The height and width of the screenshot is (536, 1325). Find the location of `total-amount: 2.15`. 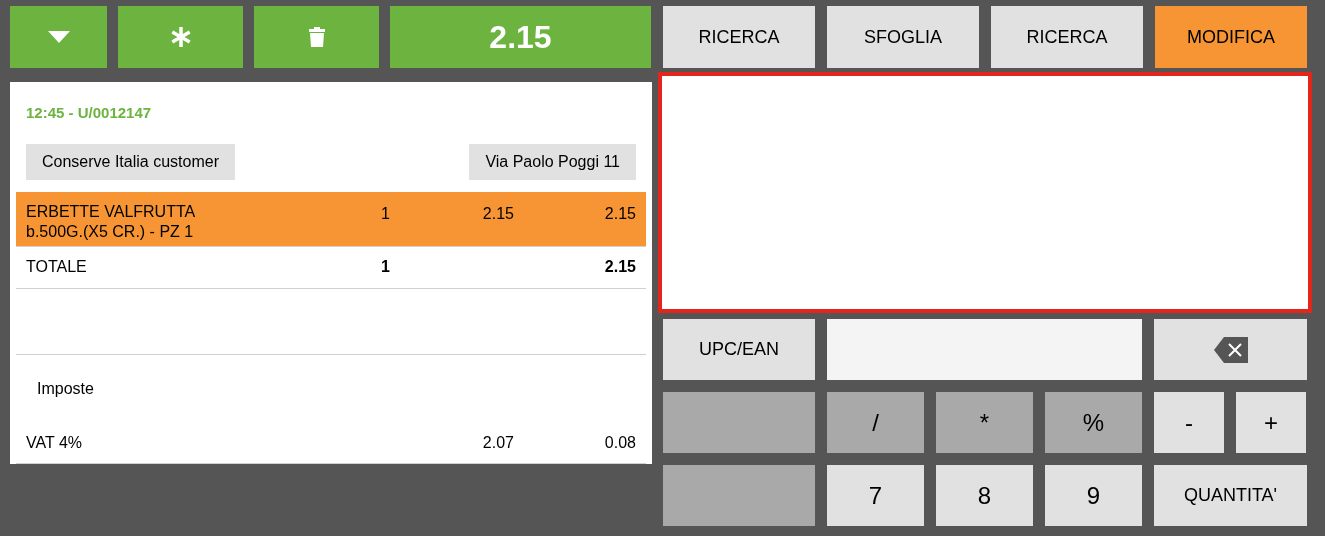

total-amount: 2.15 is located at coordinates (619, 267).